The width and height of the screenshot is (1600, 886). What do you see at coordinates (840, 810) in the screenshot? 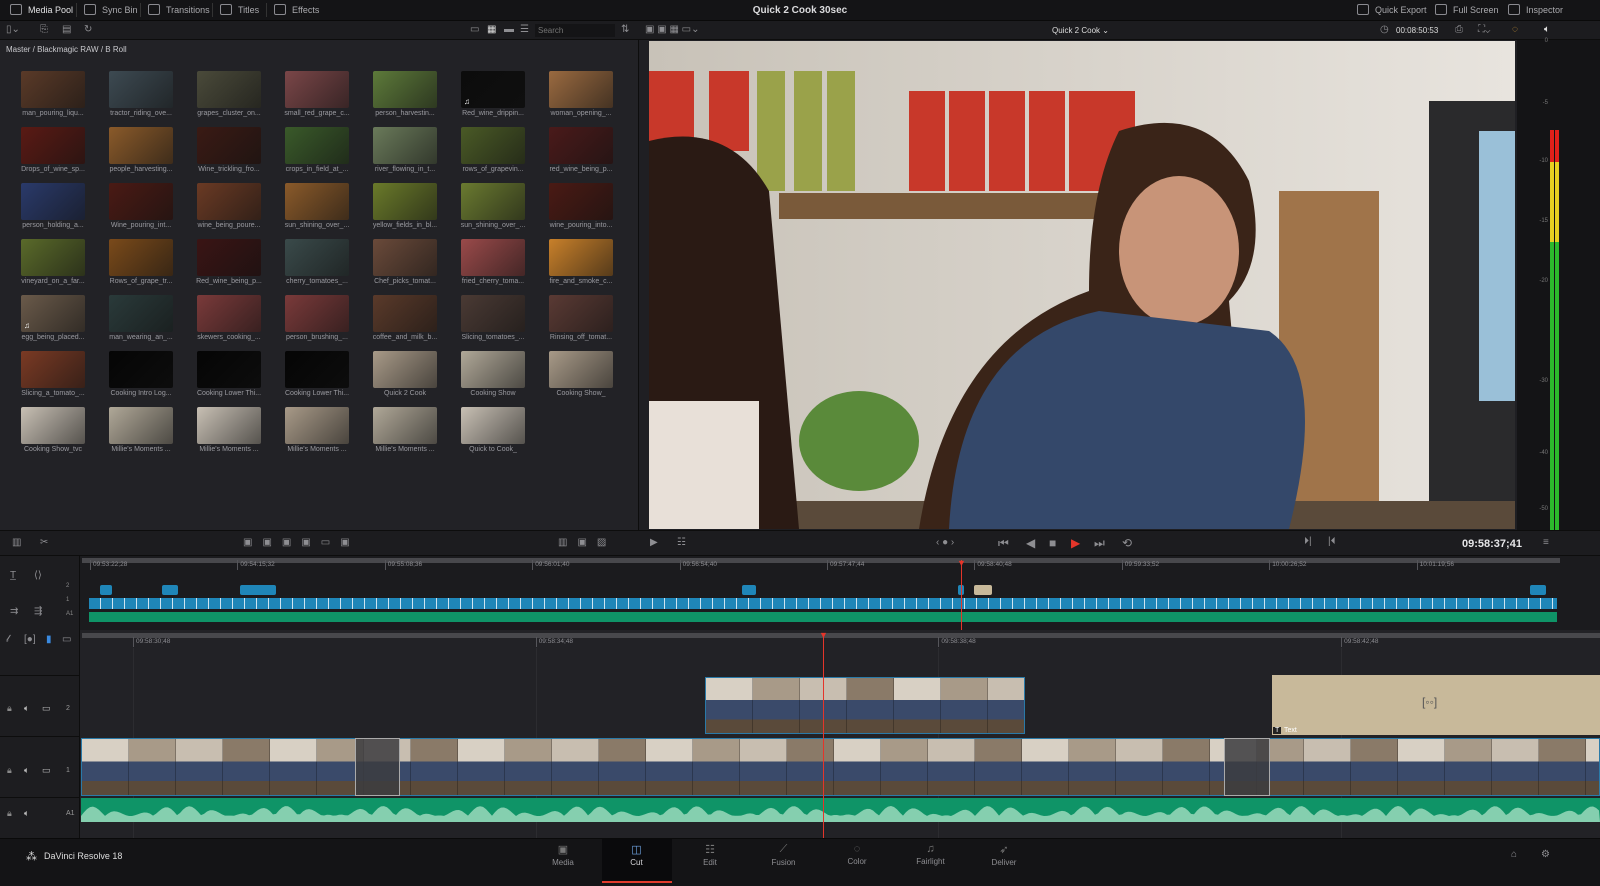
I see `audio-clip-a1` at bounding box center [840, 810].